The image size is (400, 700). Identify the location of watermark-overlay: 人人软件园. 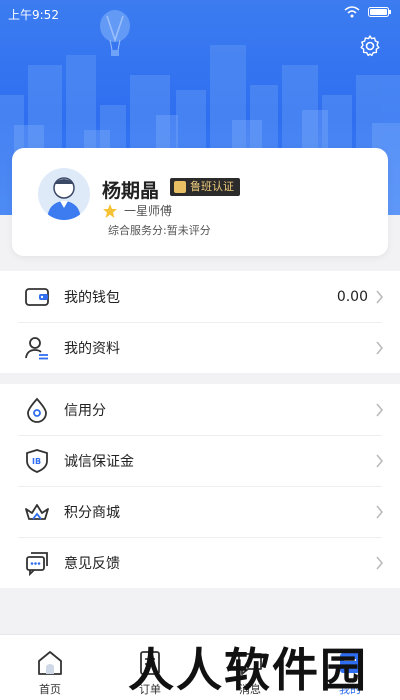
(263, 667).